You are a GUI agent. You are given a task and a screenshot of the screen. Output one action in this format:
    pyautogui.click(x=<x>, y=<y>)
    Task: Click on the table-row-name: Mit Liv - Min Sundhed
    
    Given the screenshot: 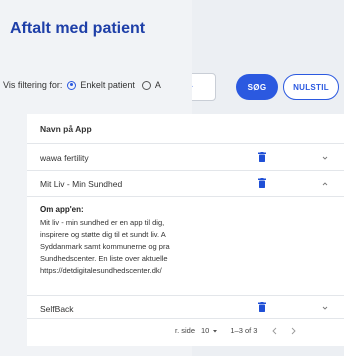 What is the action you would take?
    pyautogui.click(x=81, y=184)
    